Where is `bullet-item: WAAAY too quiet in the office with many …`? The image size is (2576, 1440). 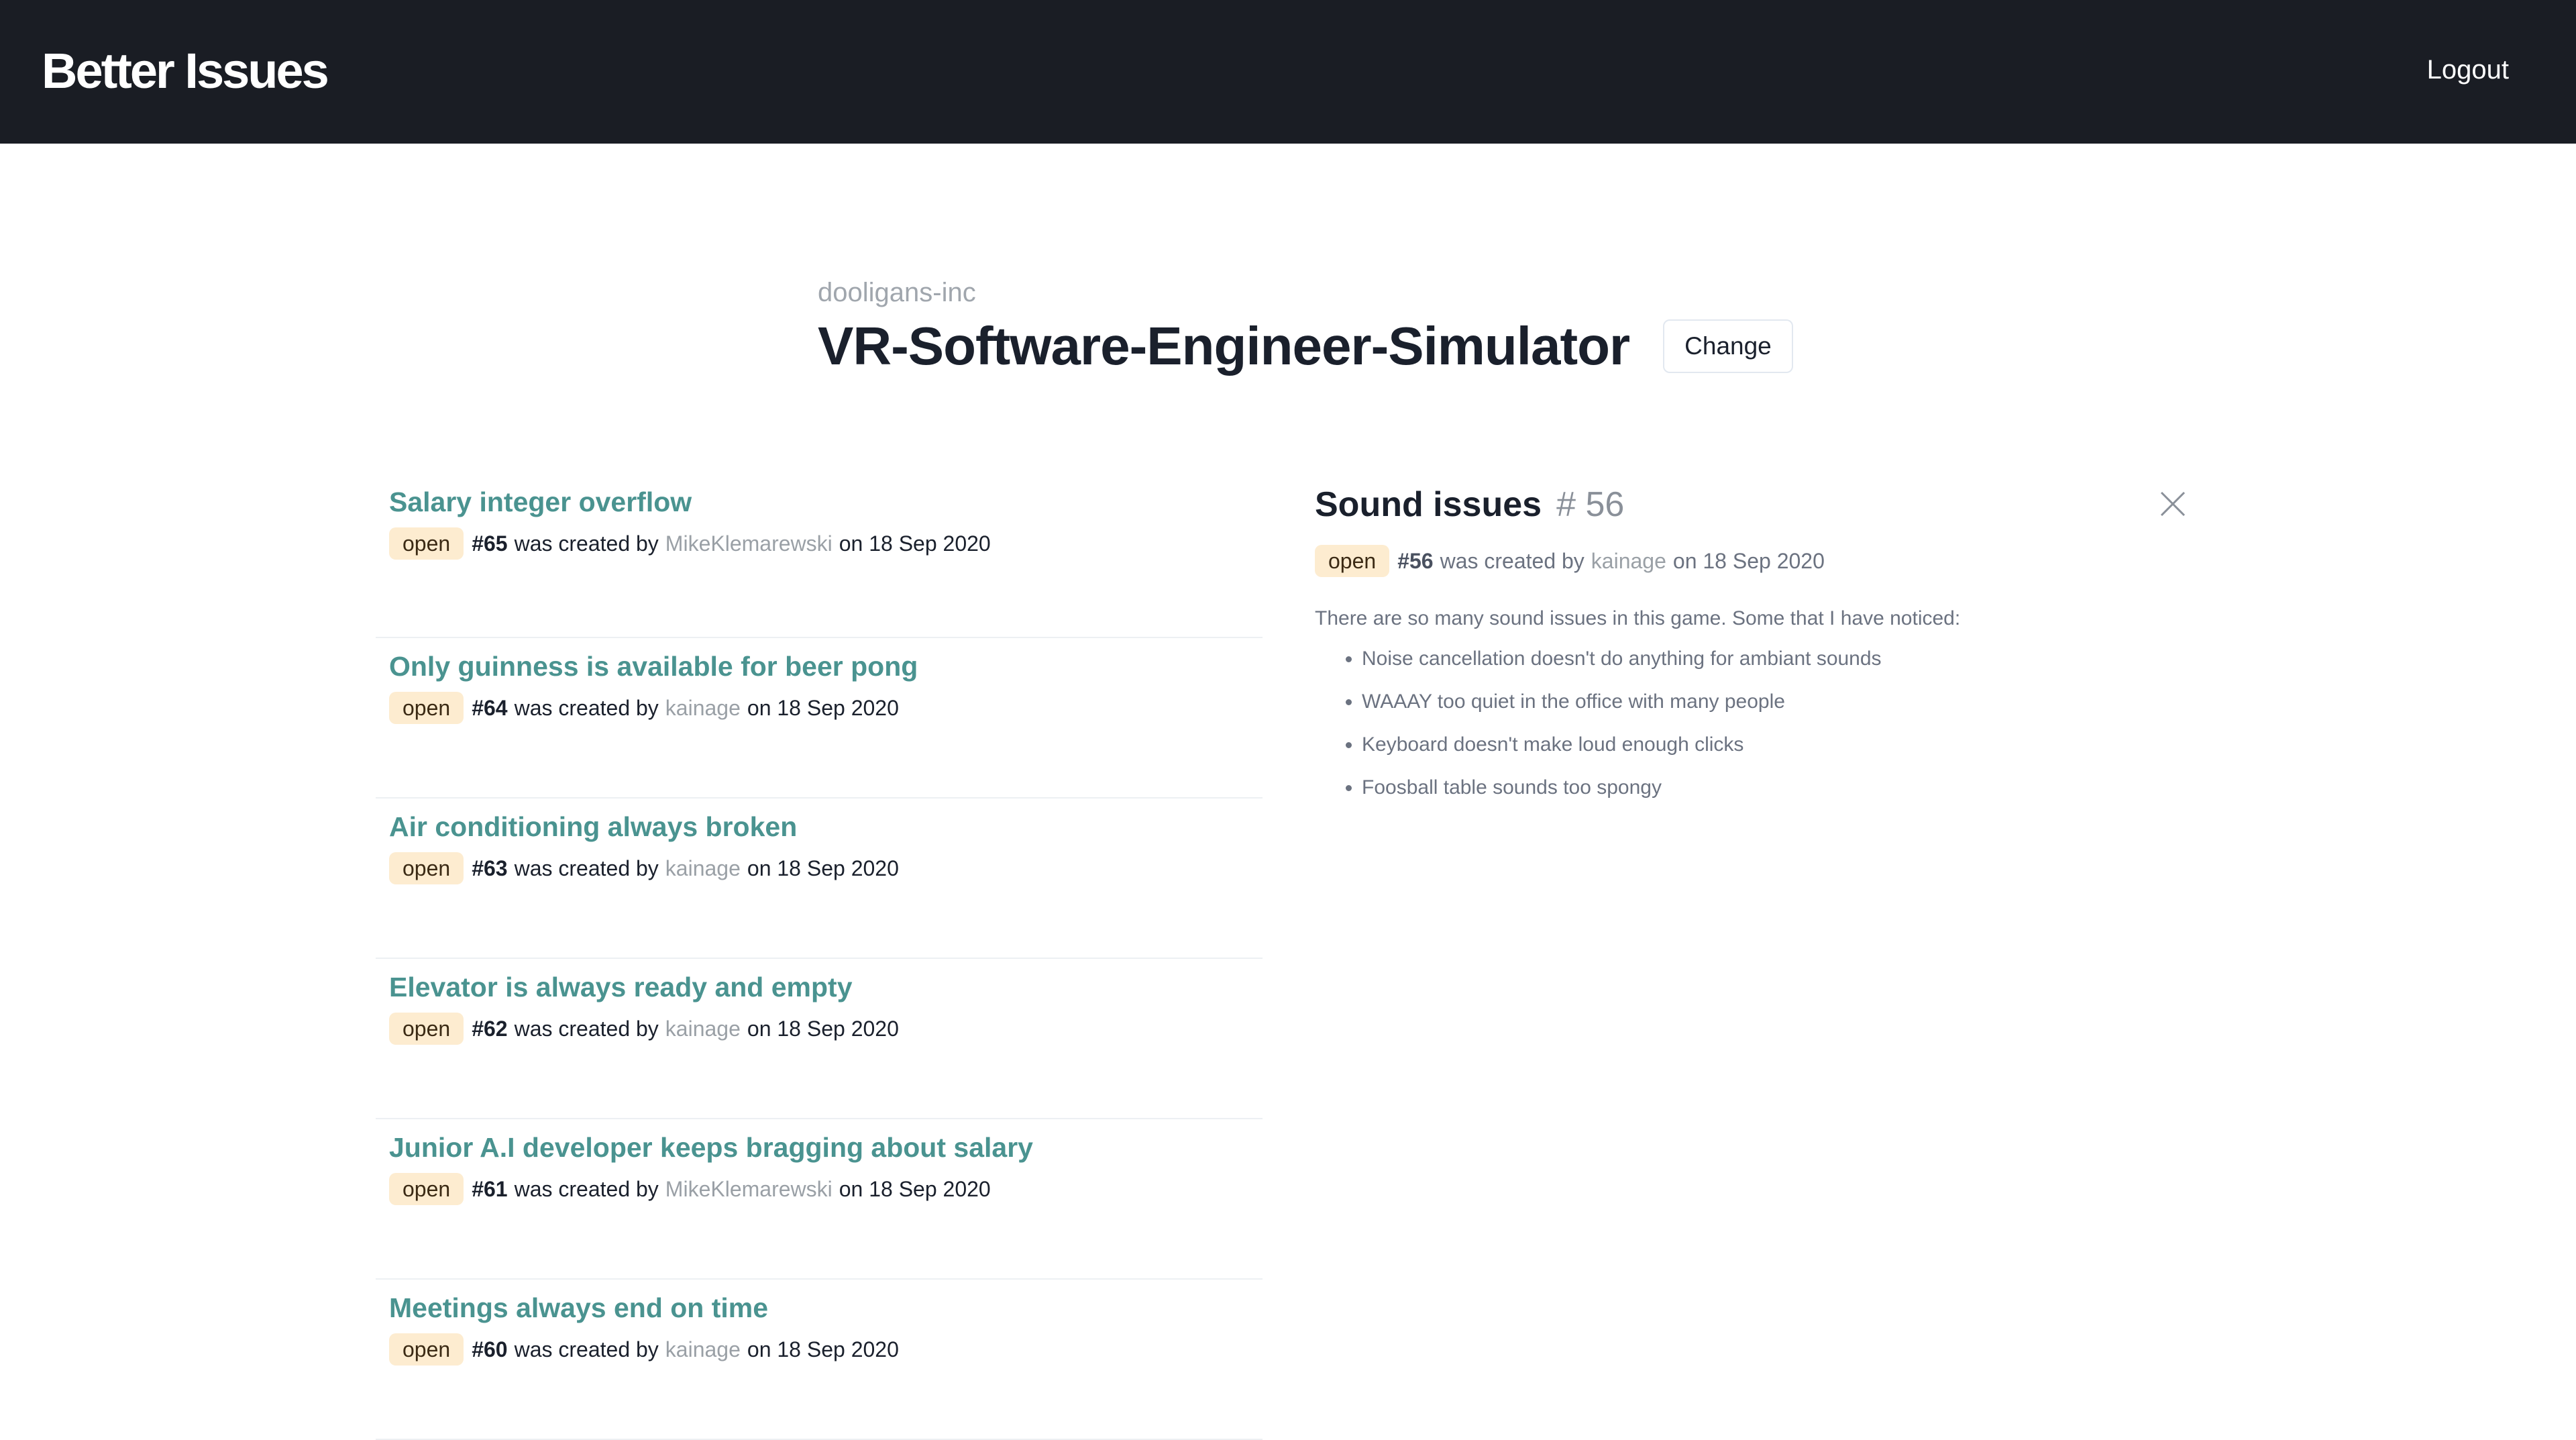 bullet-item: WAAAY too quiet in the office with many … is located at coordinates (1774, 702).